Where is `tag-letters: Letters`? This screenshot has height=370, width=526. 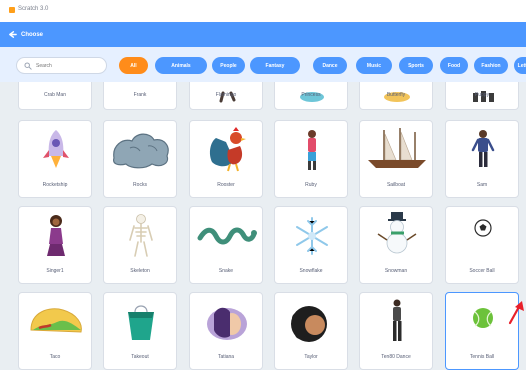
tag-letters: Letters is located at coordinates (520, 65).